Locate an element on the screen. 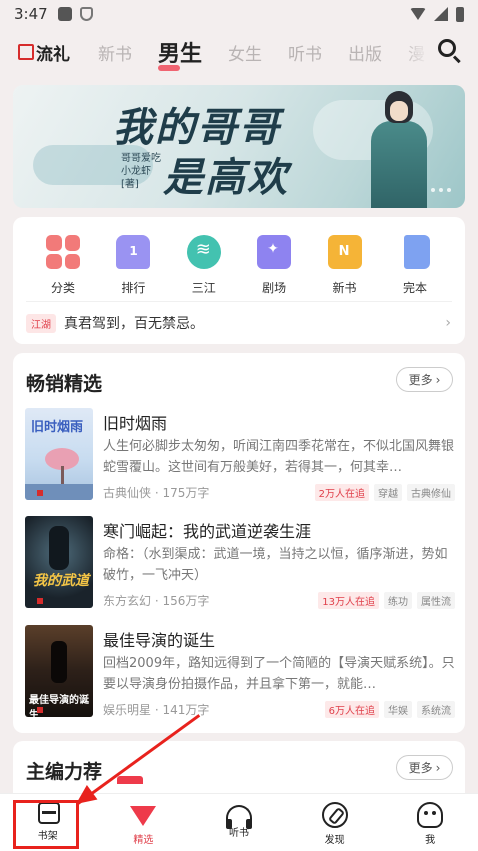  book-meta: 东方玄幻 · 156万字 is located at coordinates (156, 601).